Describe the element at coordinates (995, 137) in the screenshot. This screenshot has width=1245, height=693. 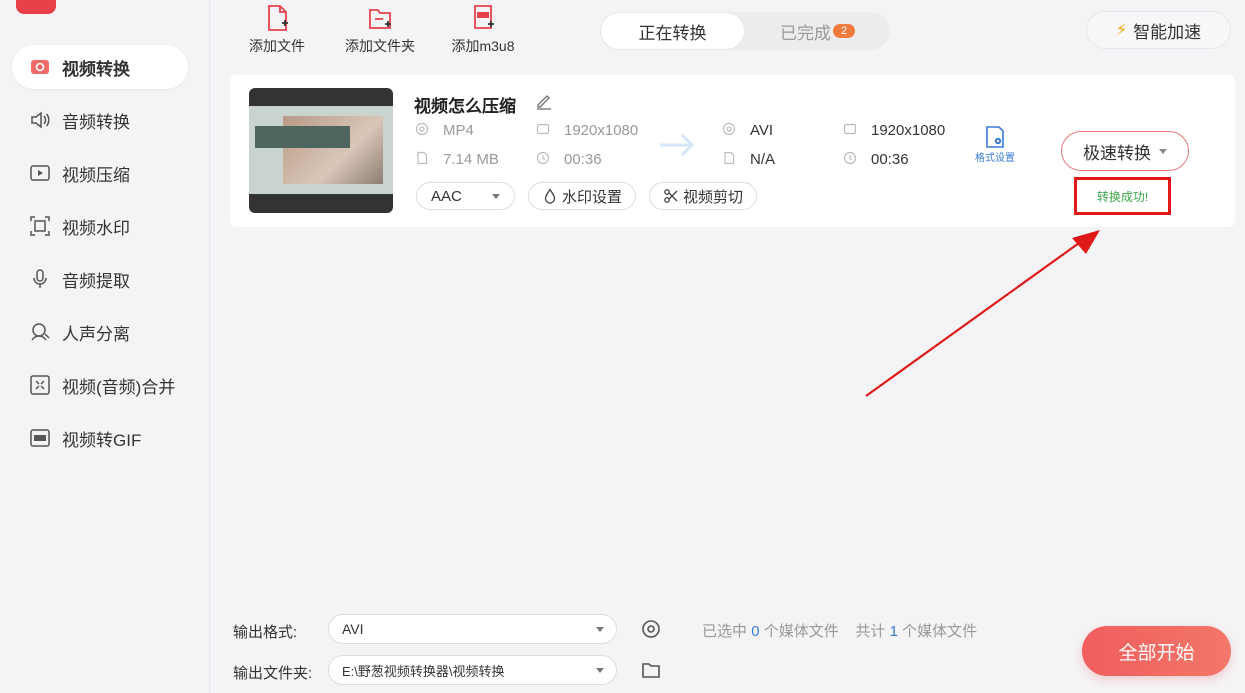
I see `format-setting-icon` at that location.